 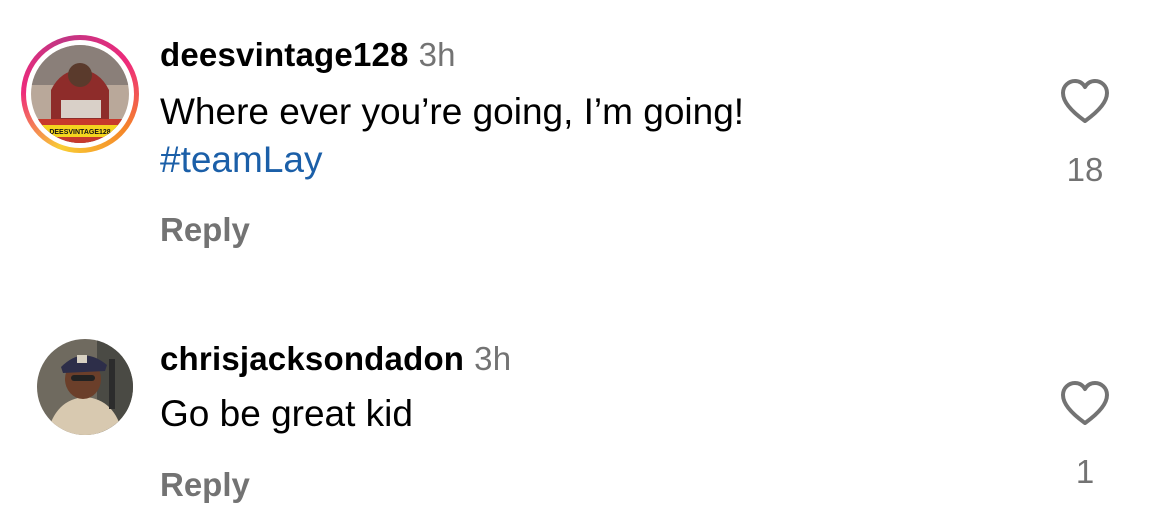 I want to click on comment-body: Where ever you’re going, I’m going!, so click(x=452, y=111).